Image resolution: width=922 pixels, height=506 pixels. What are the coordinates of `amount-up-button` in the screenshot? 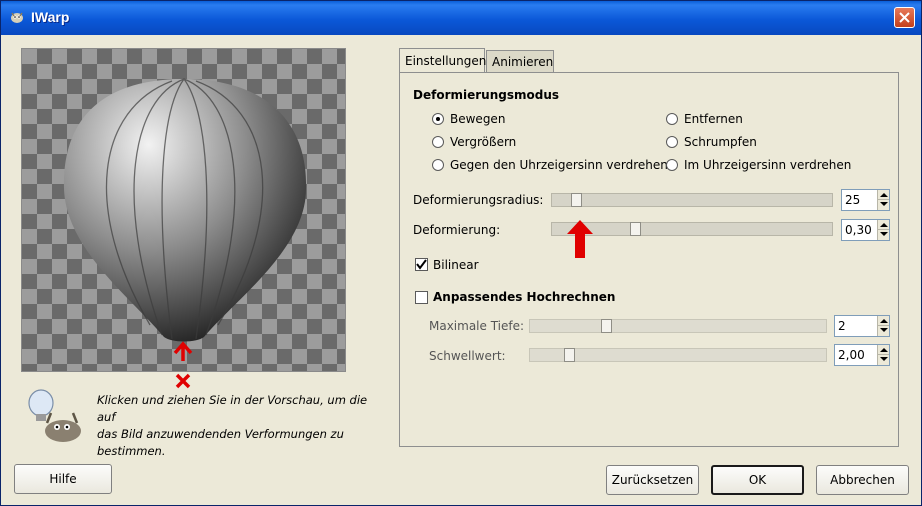 It's located at (883, 225).